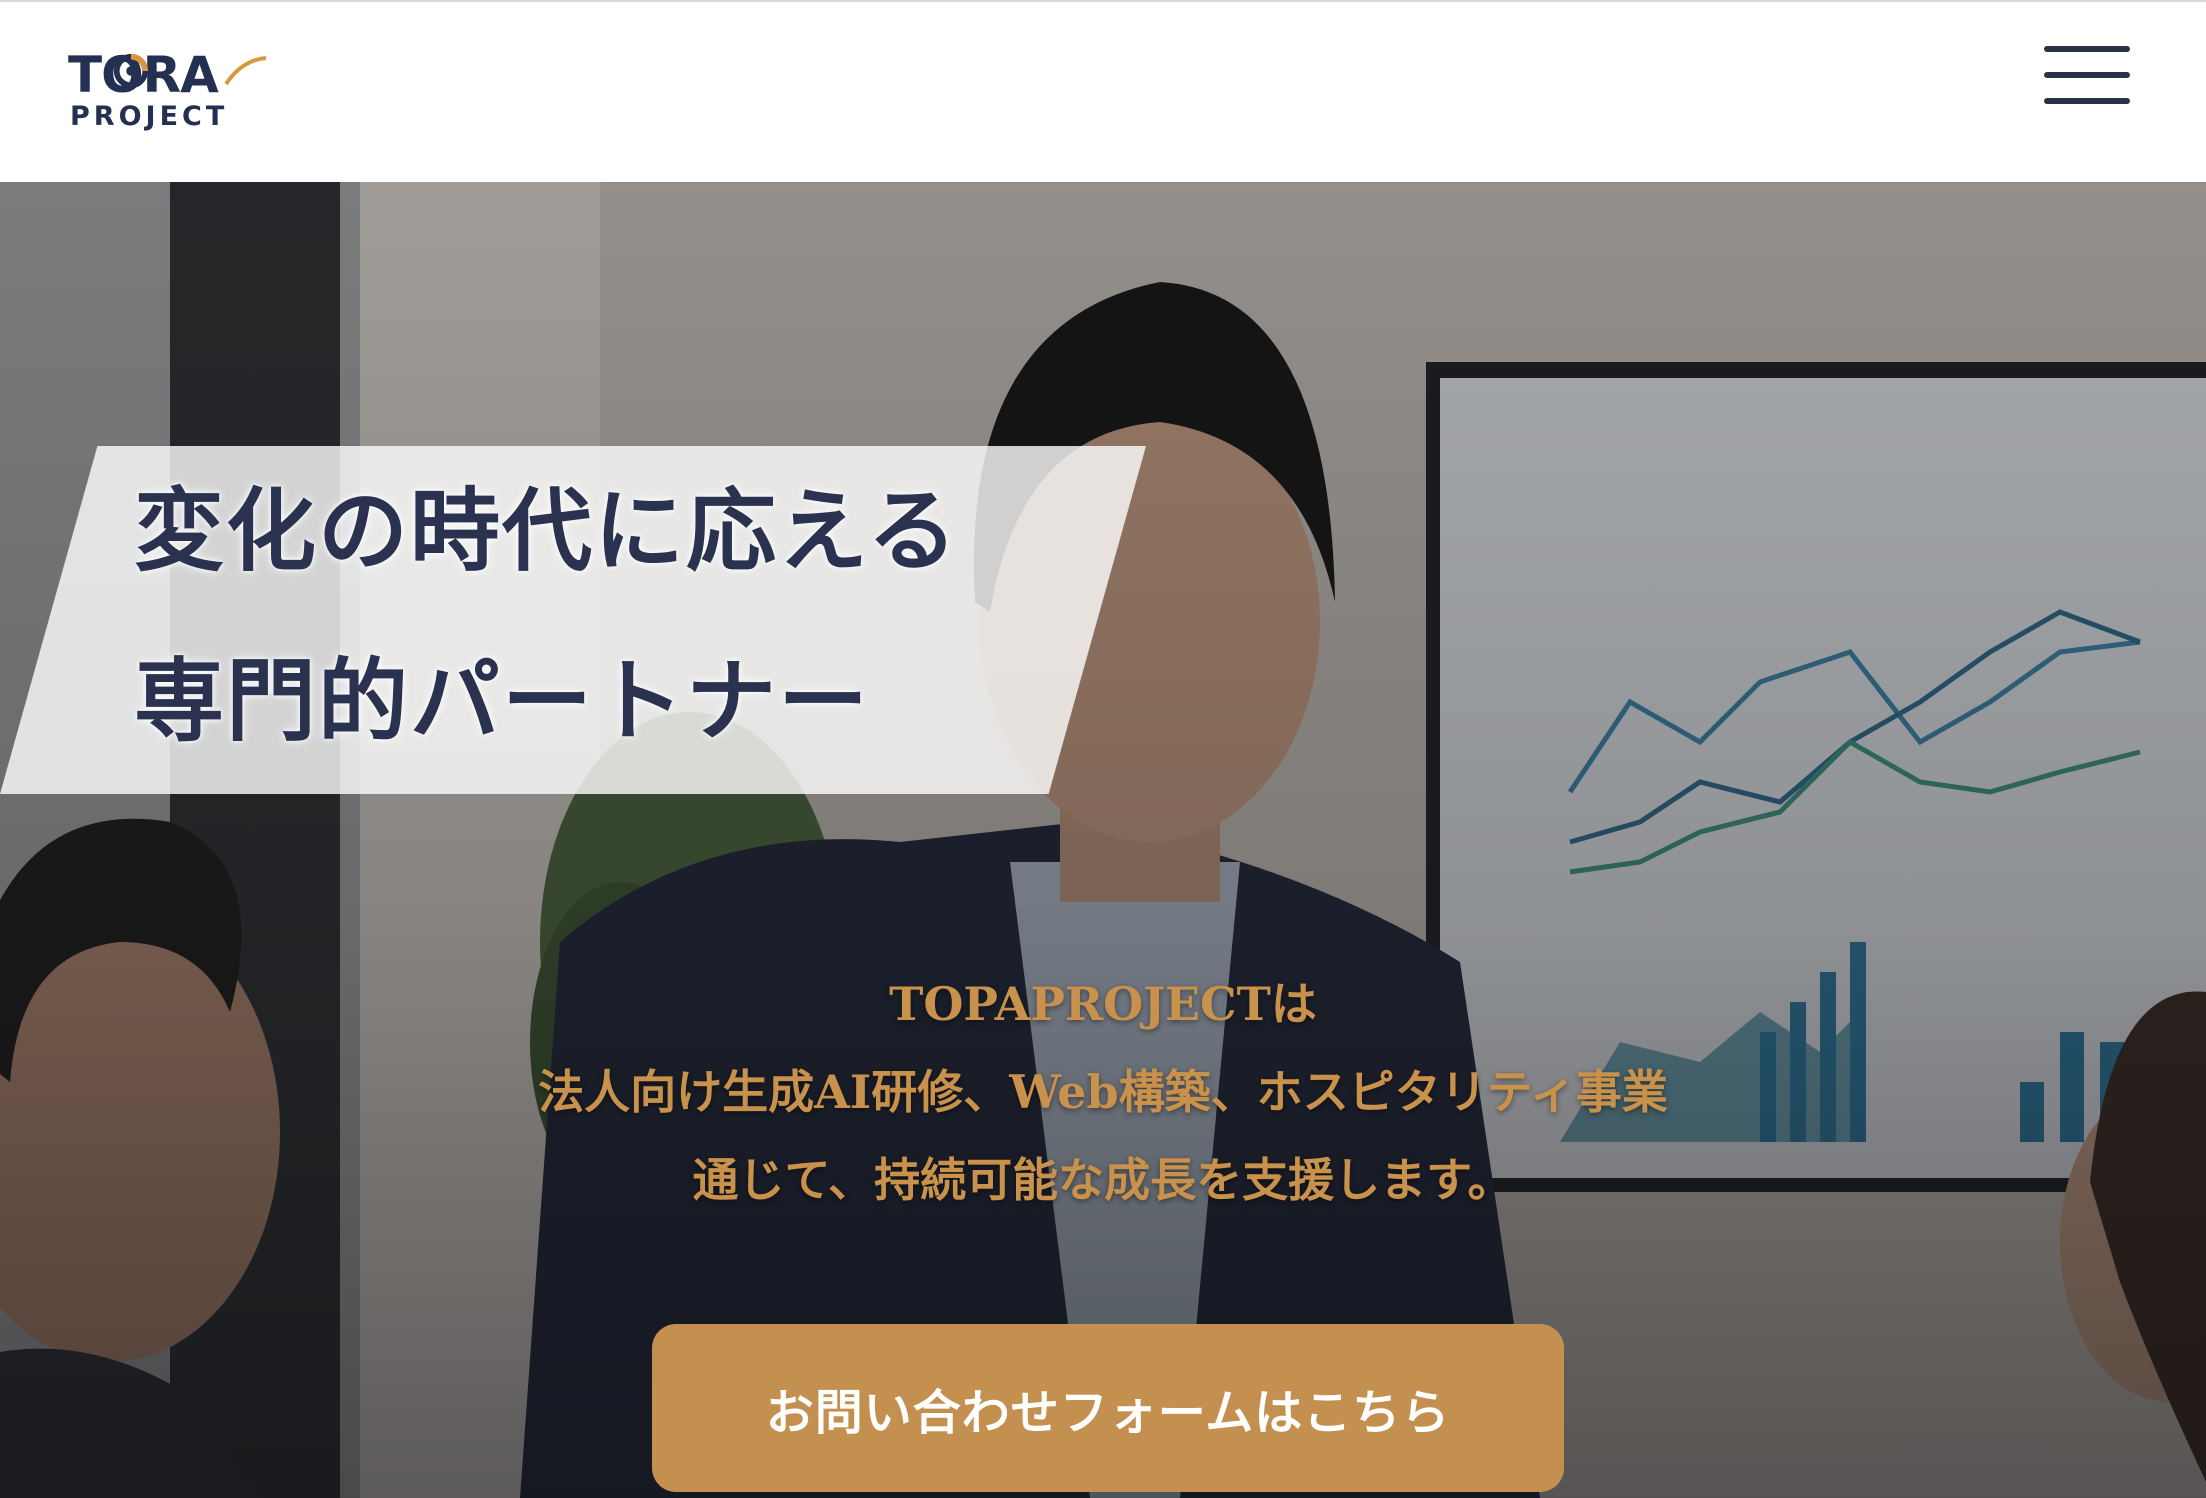  Describe the element at coordinates (1103, 1092) in the screenshot. I see `hero-lead-line2: 法人向け生成AI研修、Web構築、ホスピタリティ事業` at that location.